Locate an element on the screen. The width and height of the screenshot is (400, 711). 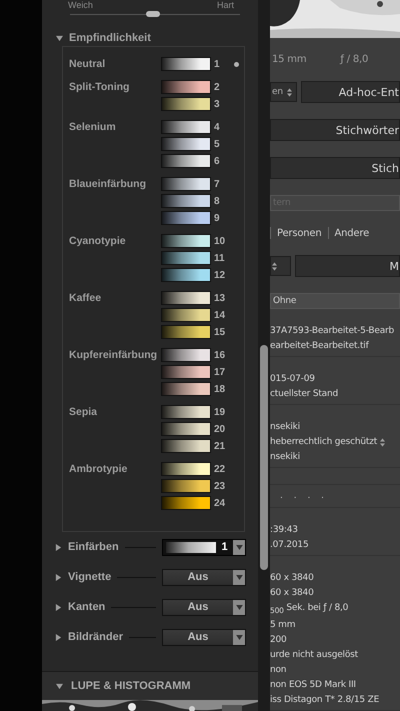
menu-item: 4 is located at coordinates (200, 127).